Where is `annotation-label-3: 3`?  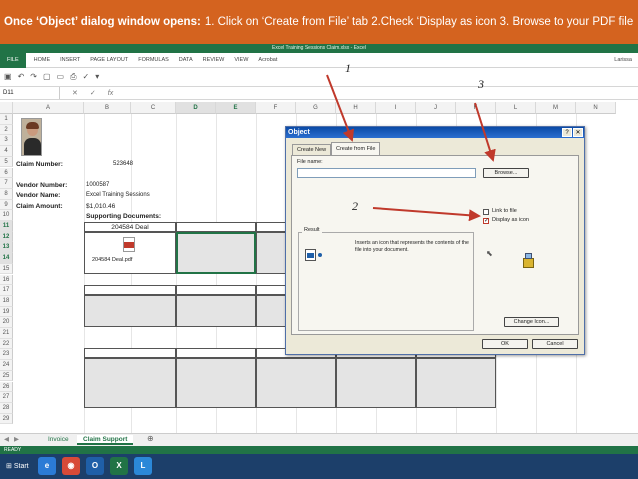 annotation-label-3: 3 is located at coordinates (481, 84).